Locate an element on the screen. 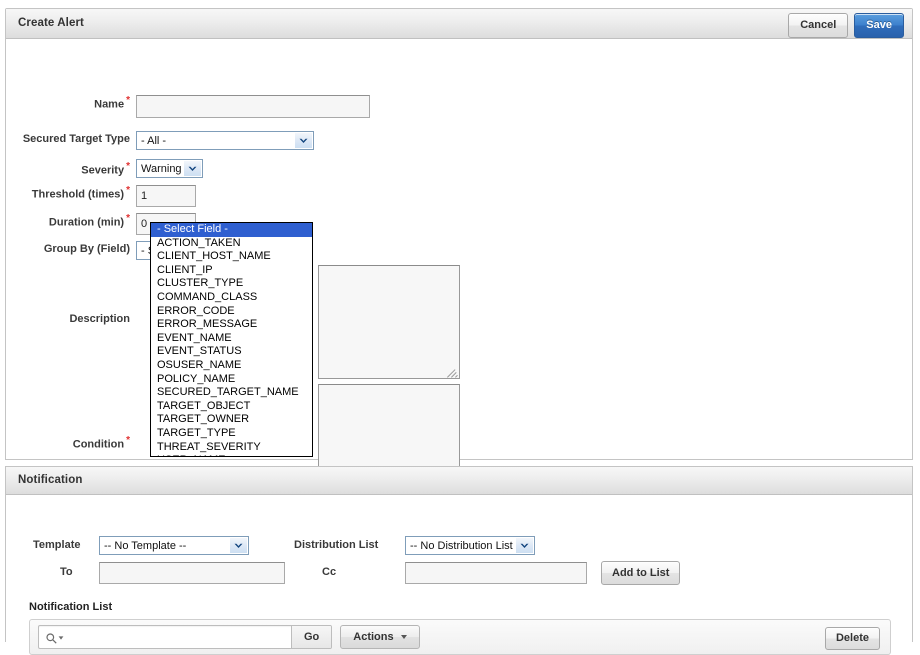  description-textarea is located at coordinates (389, 322).